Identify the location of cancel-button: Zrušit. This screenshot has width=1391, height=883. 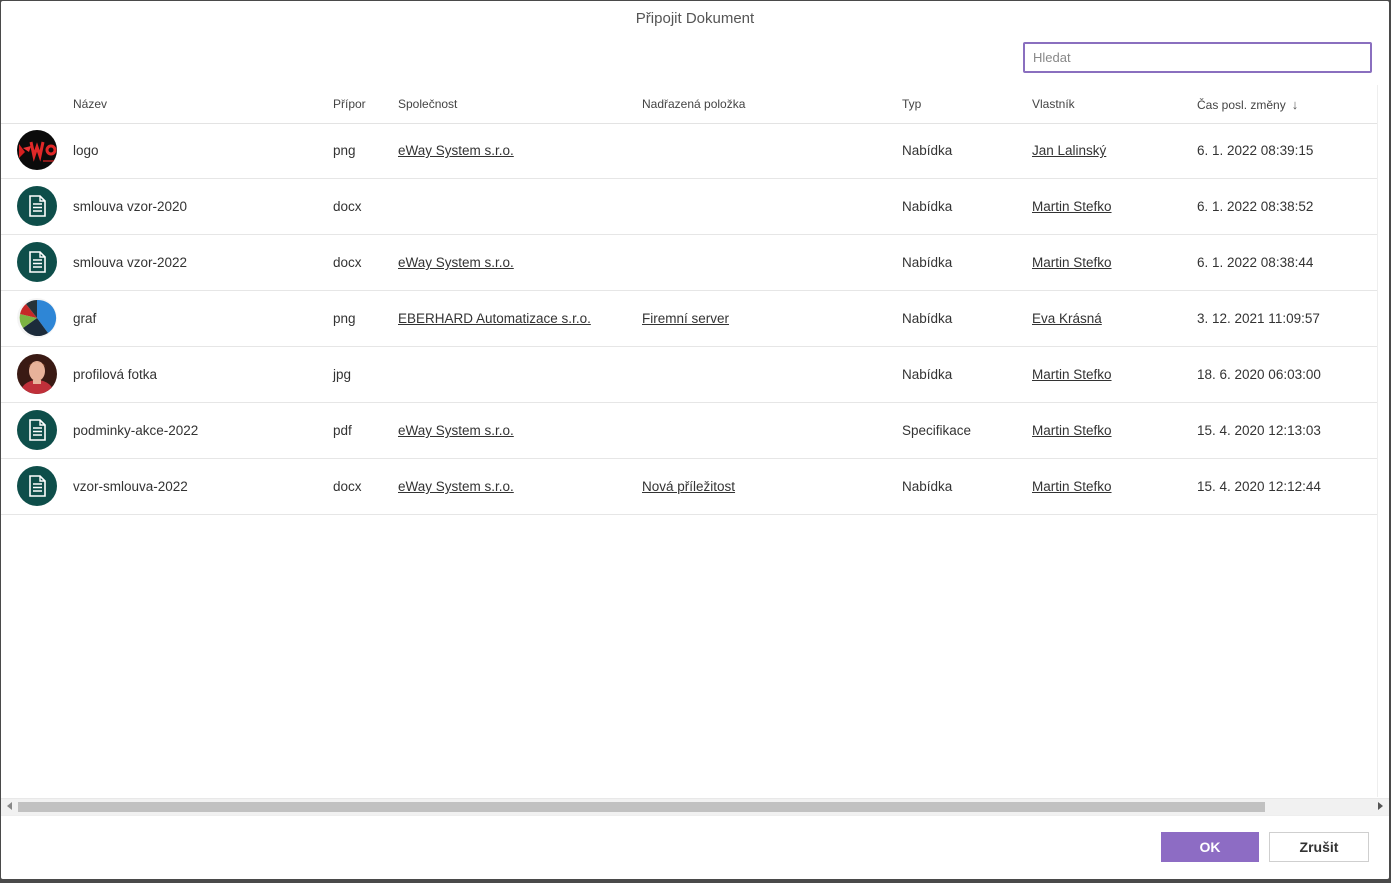
(1319, 847).